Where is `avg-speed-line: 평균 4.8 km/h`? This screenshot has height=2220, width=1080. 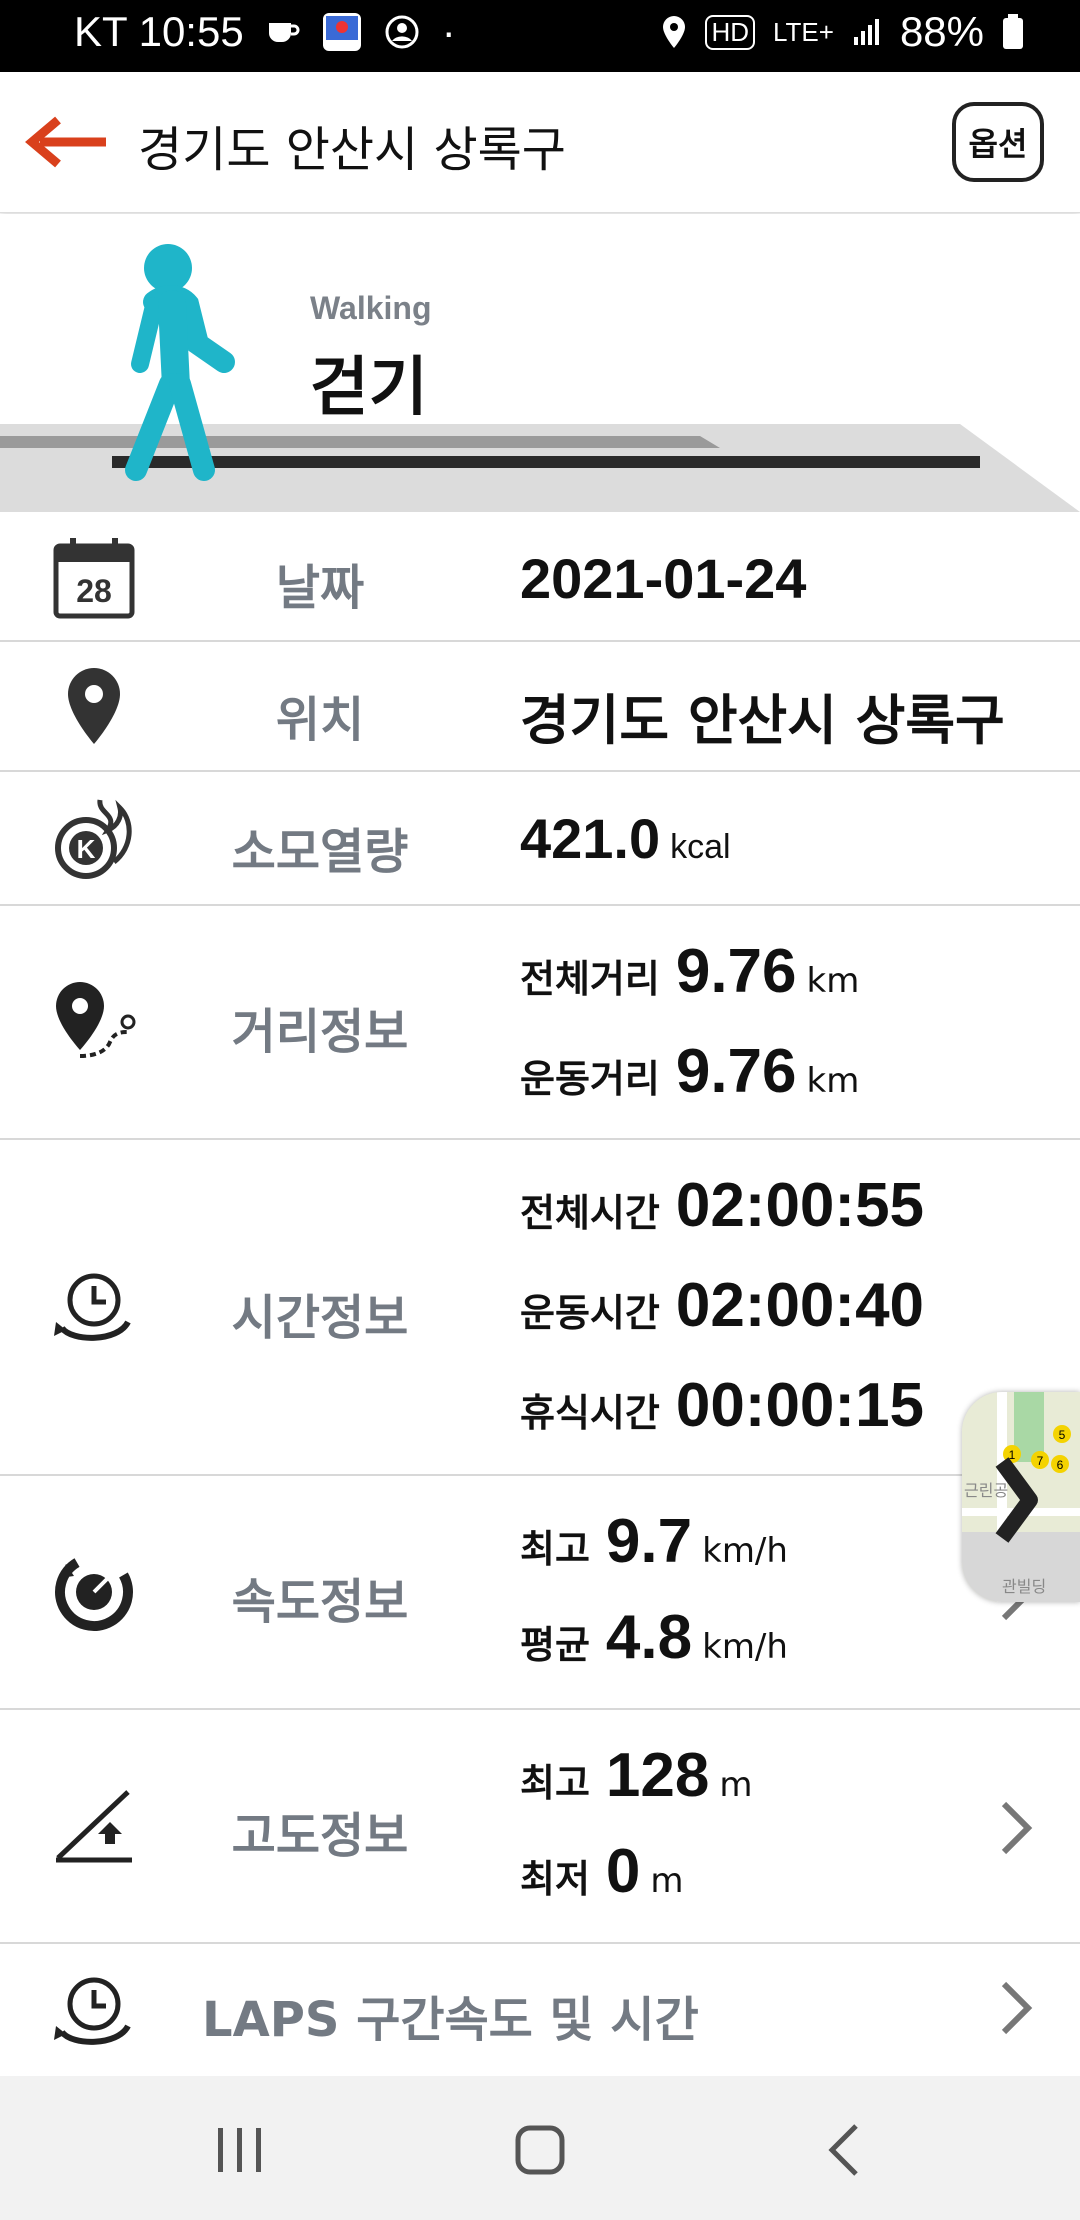
avg-speed-line: 평균 4.8 km/h is located at coordinates (654, 1637).